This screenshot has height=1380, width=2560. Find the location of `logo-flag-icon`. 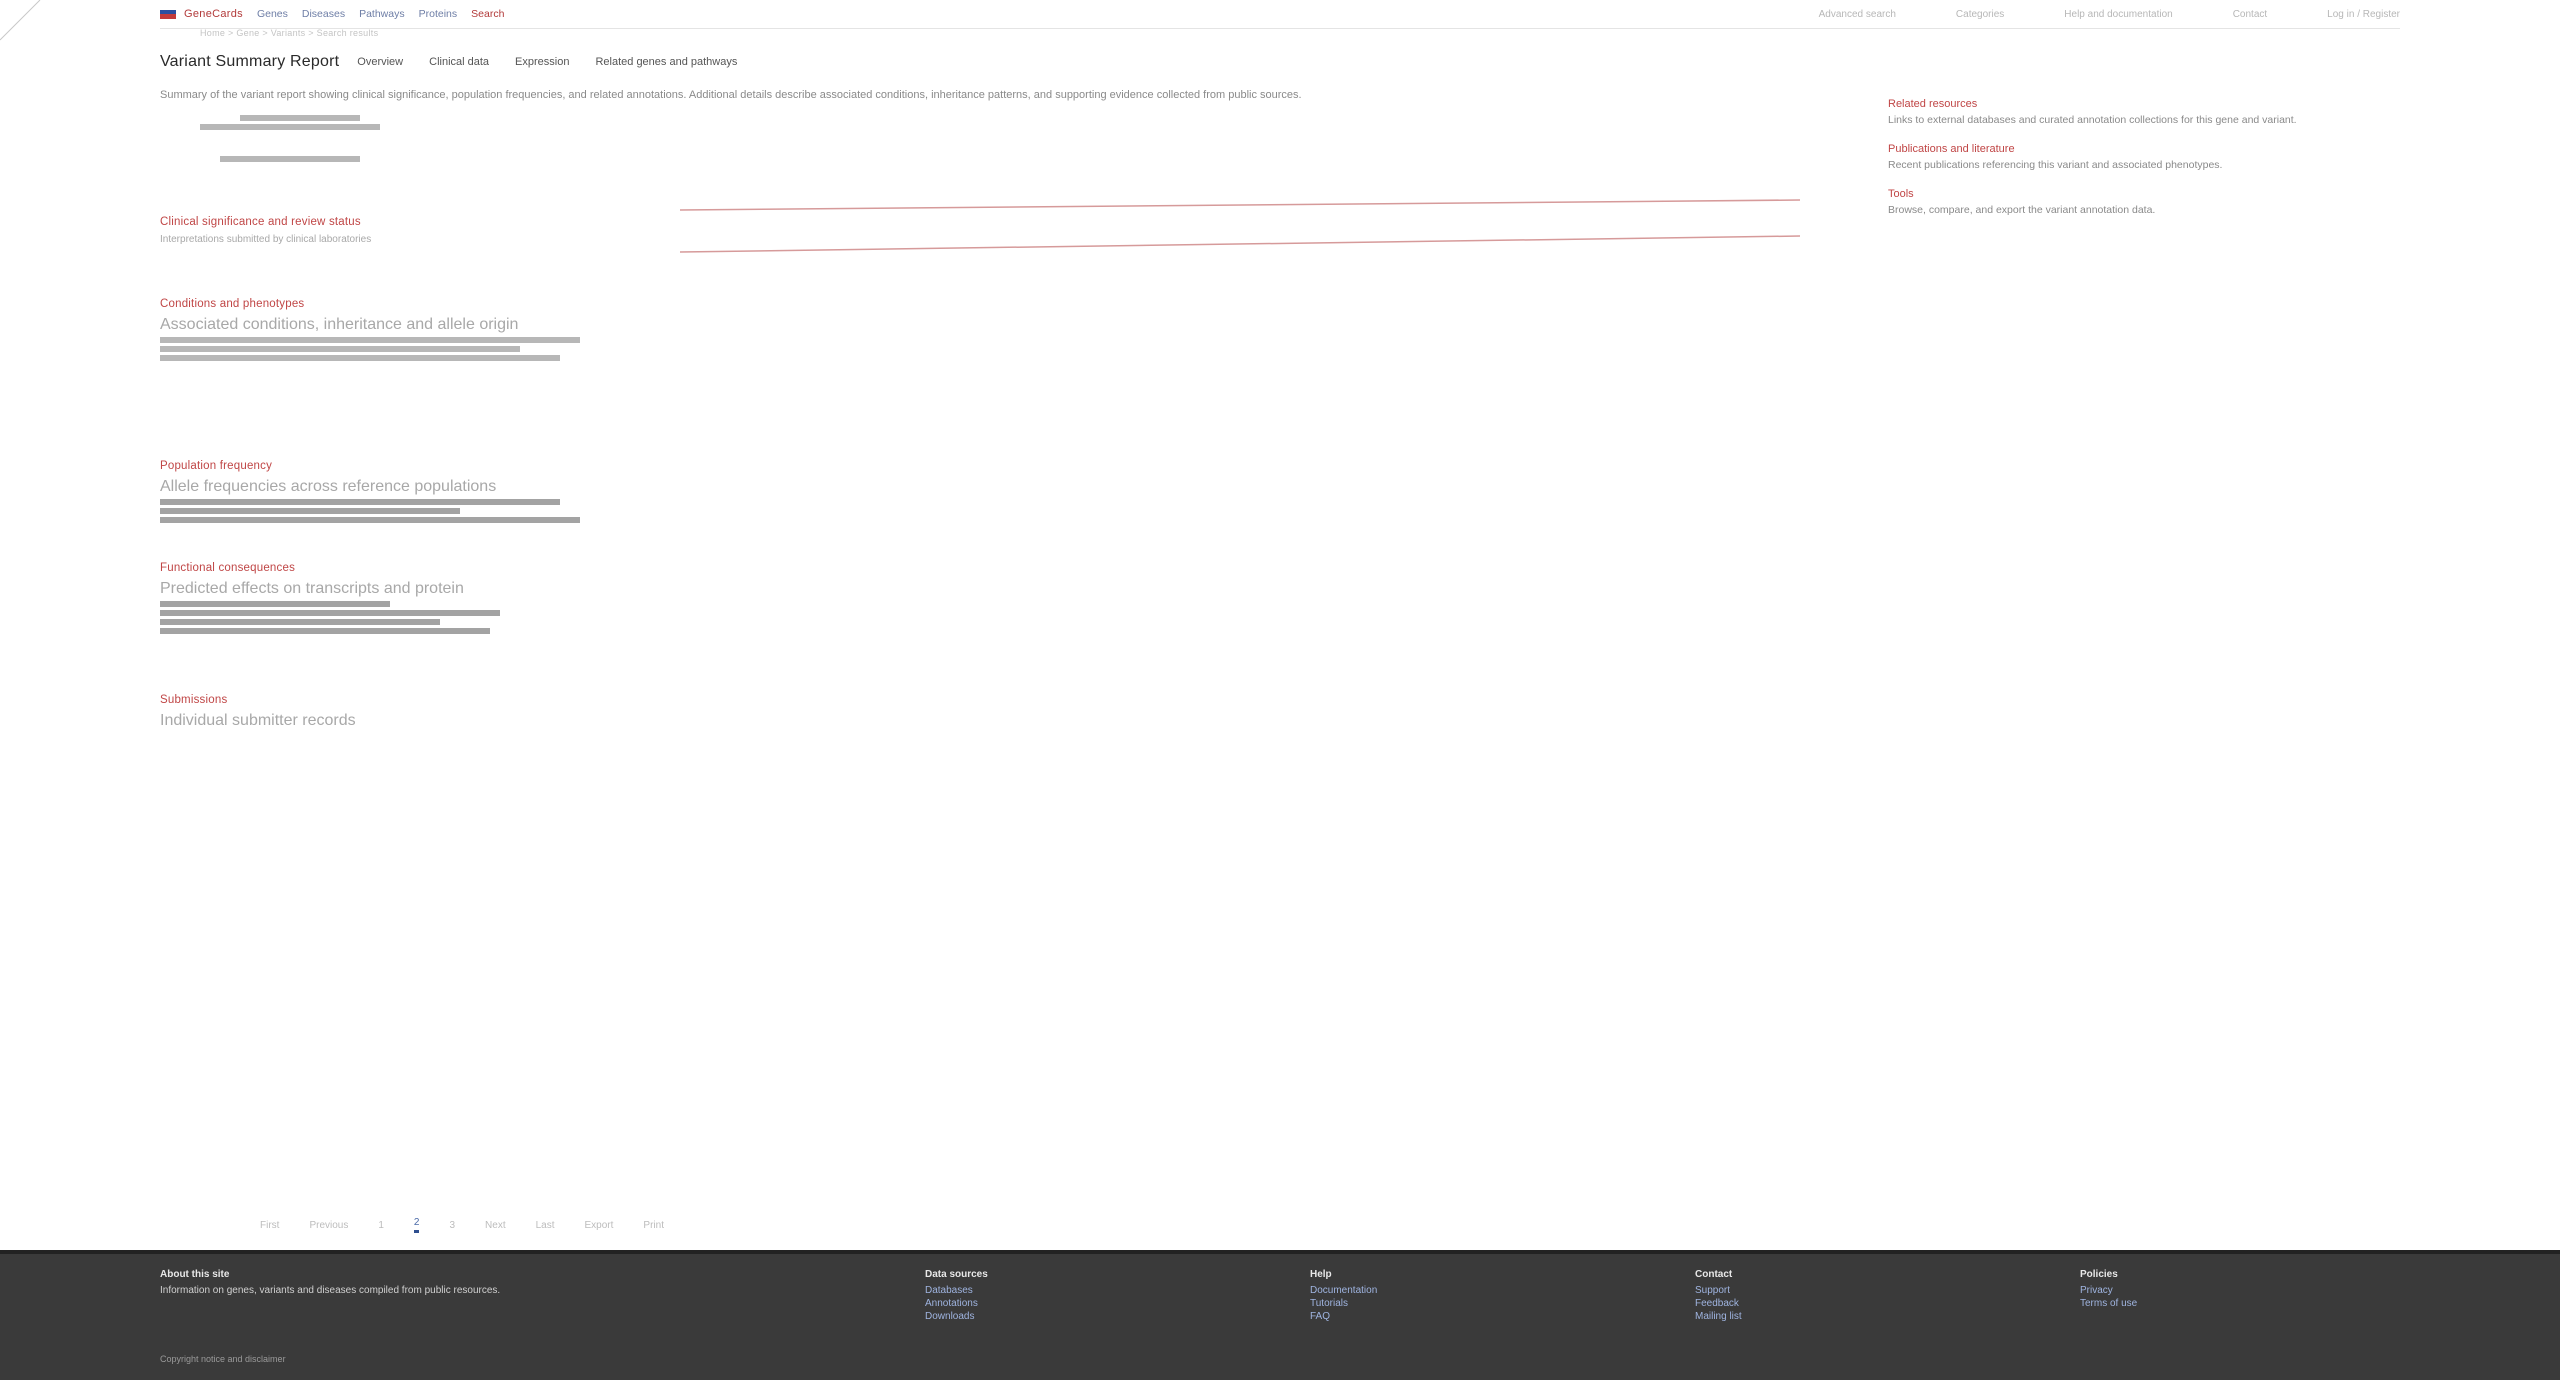

logo-flag-icon is located at coordinates (168, 14).